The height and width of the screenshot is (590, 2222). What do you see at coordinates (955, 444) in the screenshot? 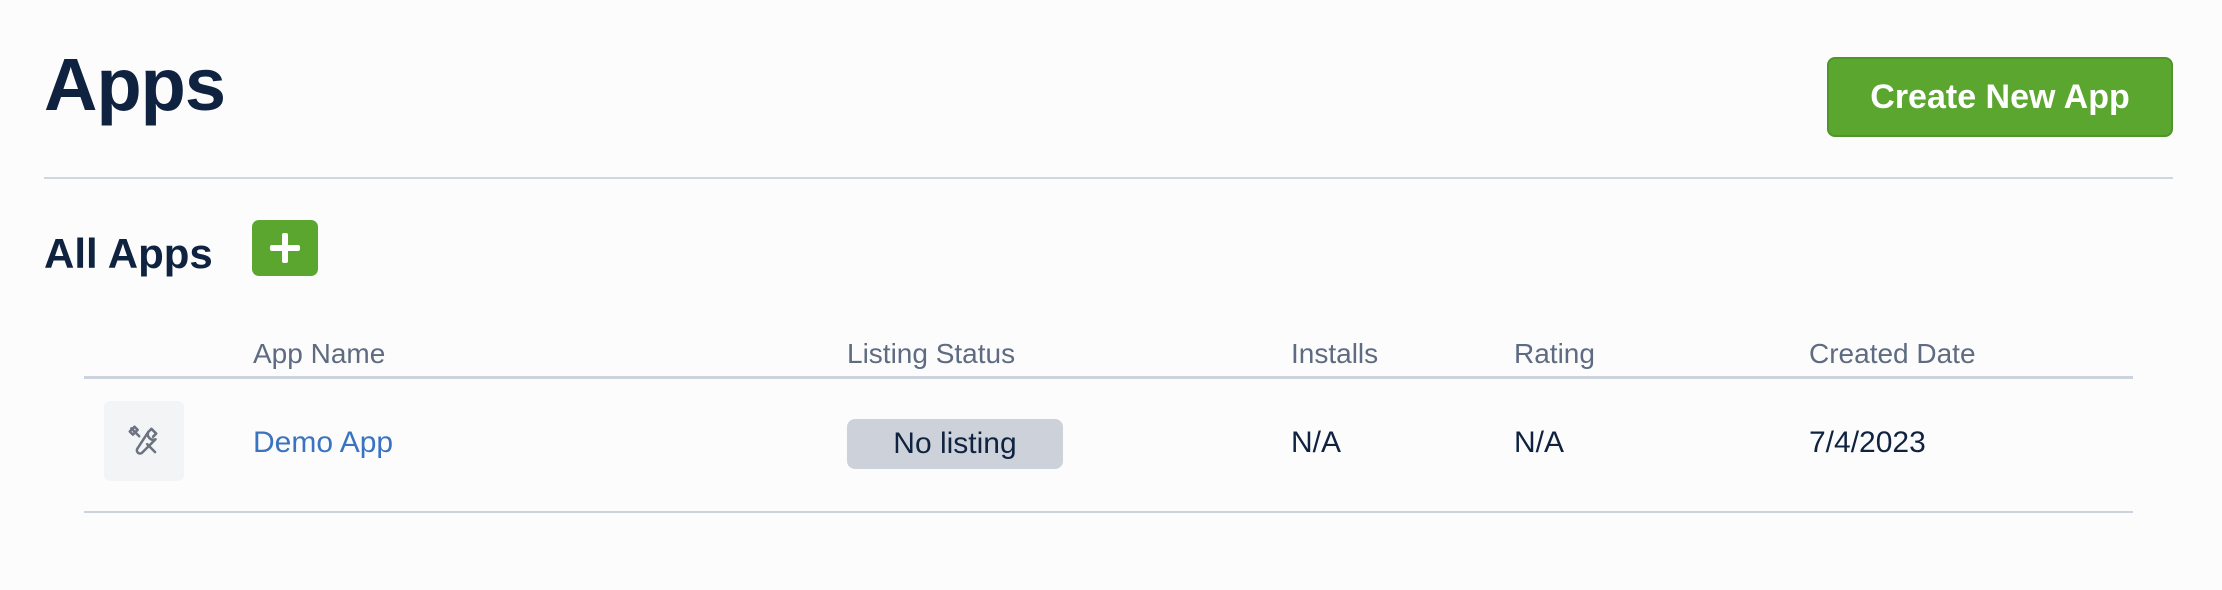
I see `status-badge: No listing` at bounding box center [955, 444].